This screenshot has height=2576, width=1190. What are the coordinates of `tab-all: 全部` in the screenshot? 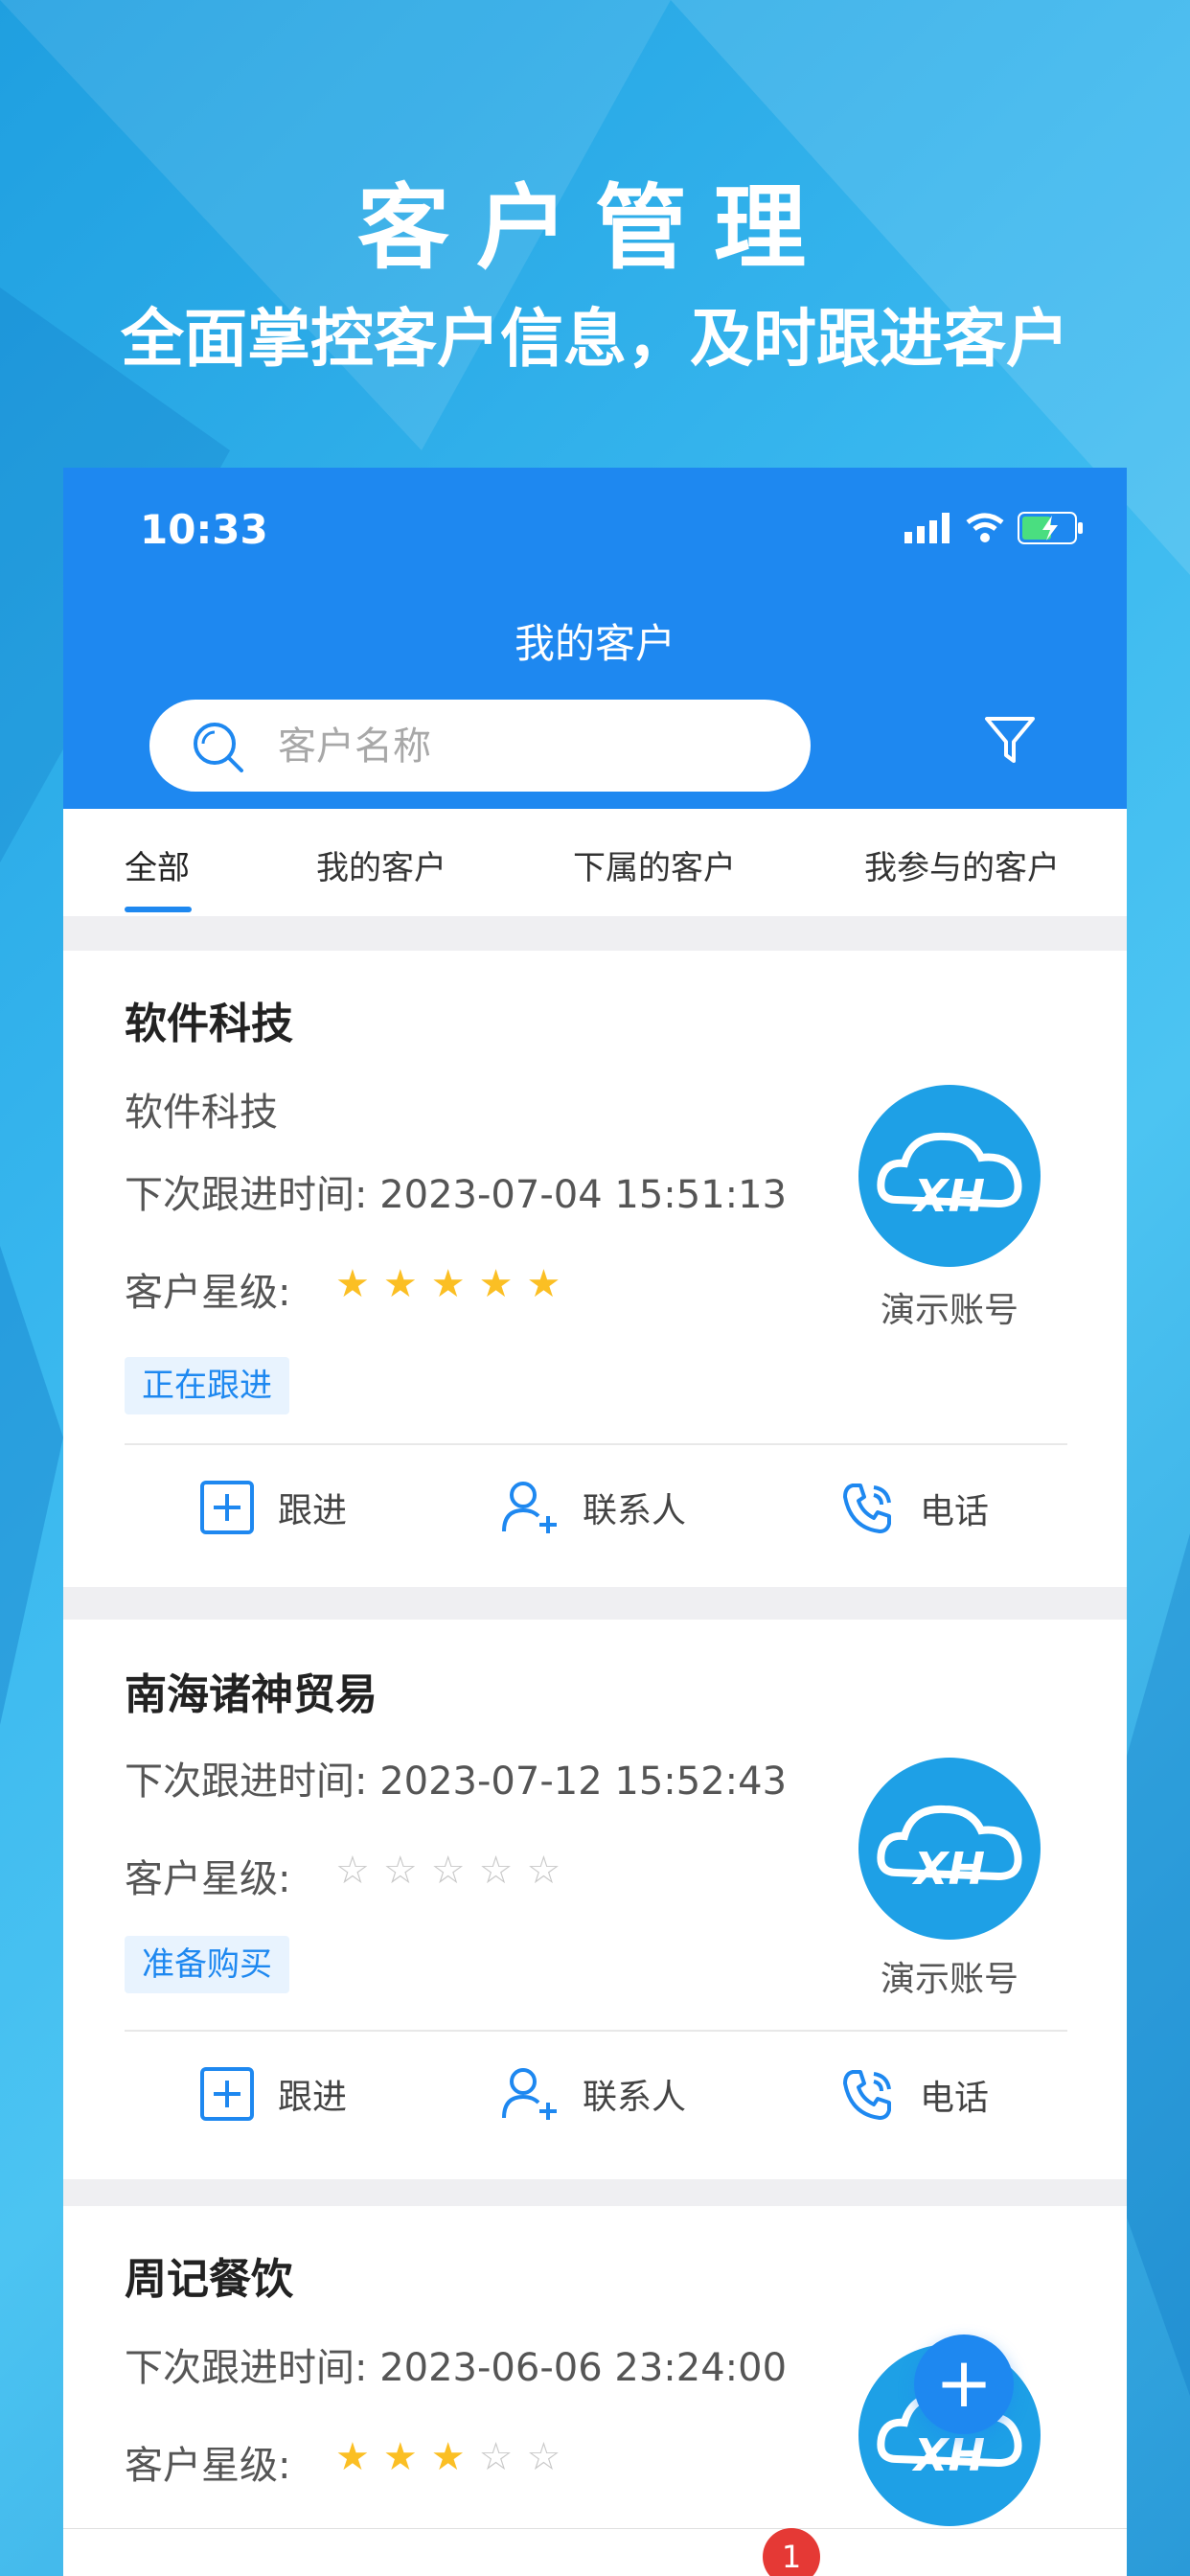 It's located at (158, 864).